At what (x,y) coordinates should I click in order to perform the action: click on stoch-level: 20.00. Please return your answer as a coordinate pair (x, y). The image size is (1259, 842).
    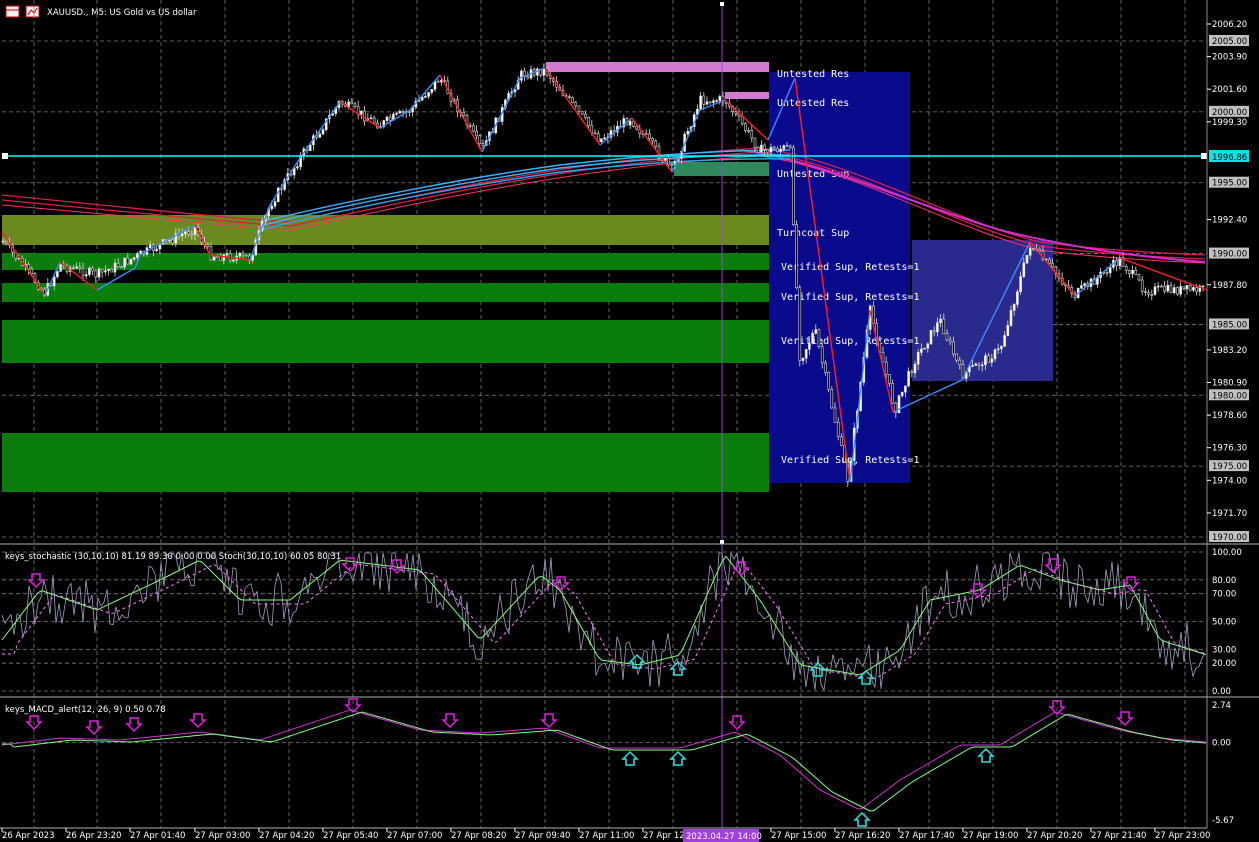
    Looking at the image, I should click on (1224, 664).